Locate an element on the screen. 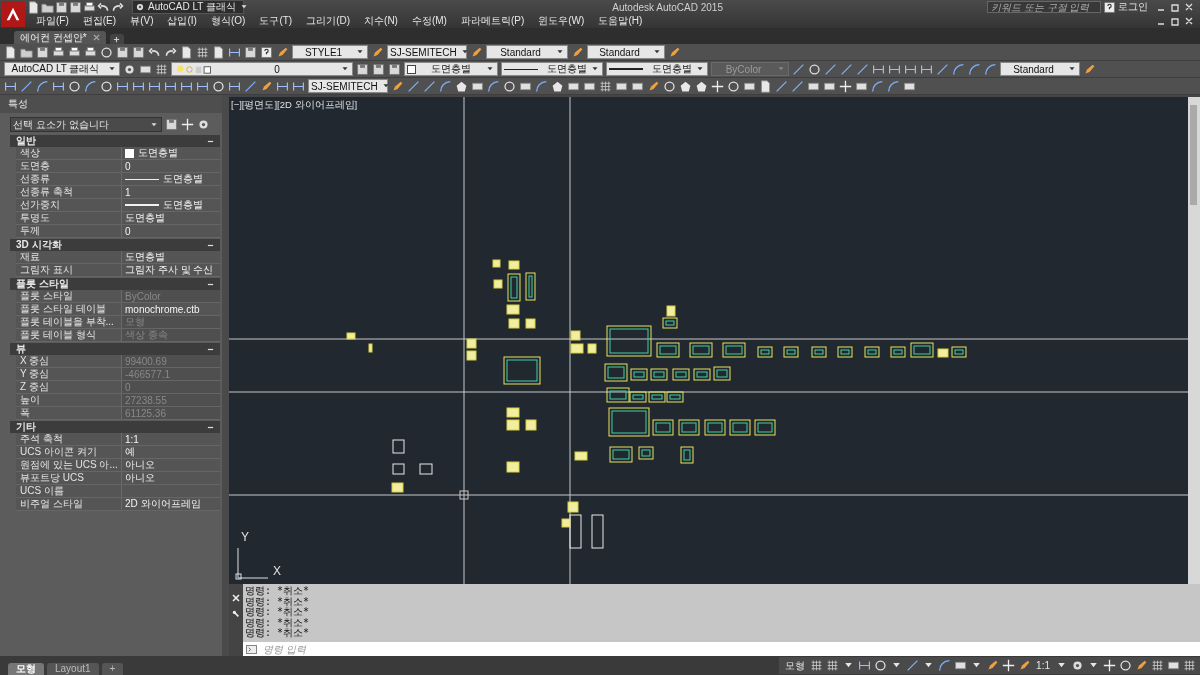 The image size is (1200, 675). layer-dropdown: 0 is located at coordinates (262, 69).